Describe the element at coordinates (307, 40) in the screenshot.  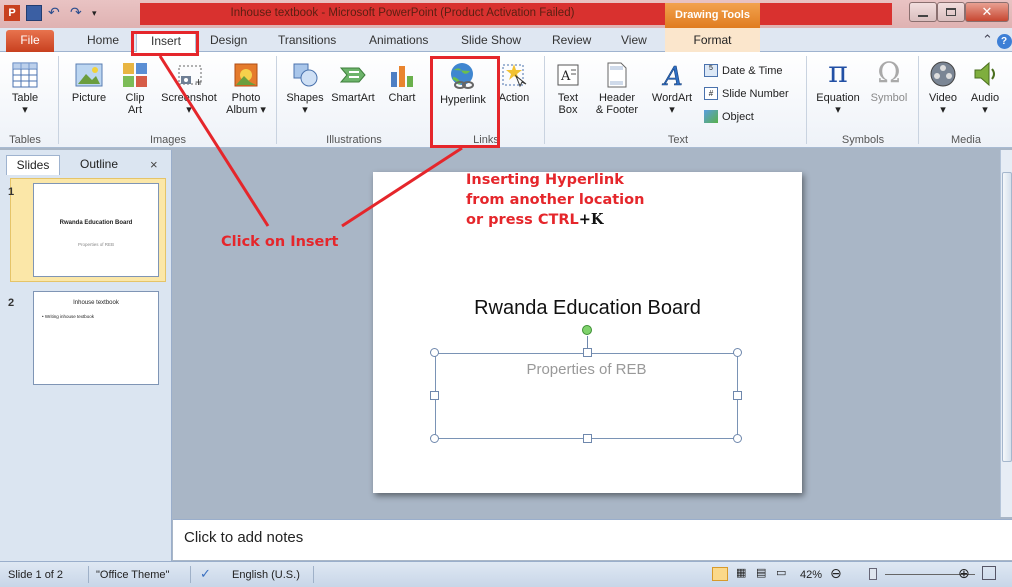
I see `tab-transitions: Transitions` at that location.